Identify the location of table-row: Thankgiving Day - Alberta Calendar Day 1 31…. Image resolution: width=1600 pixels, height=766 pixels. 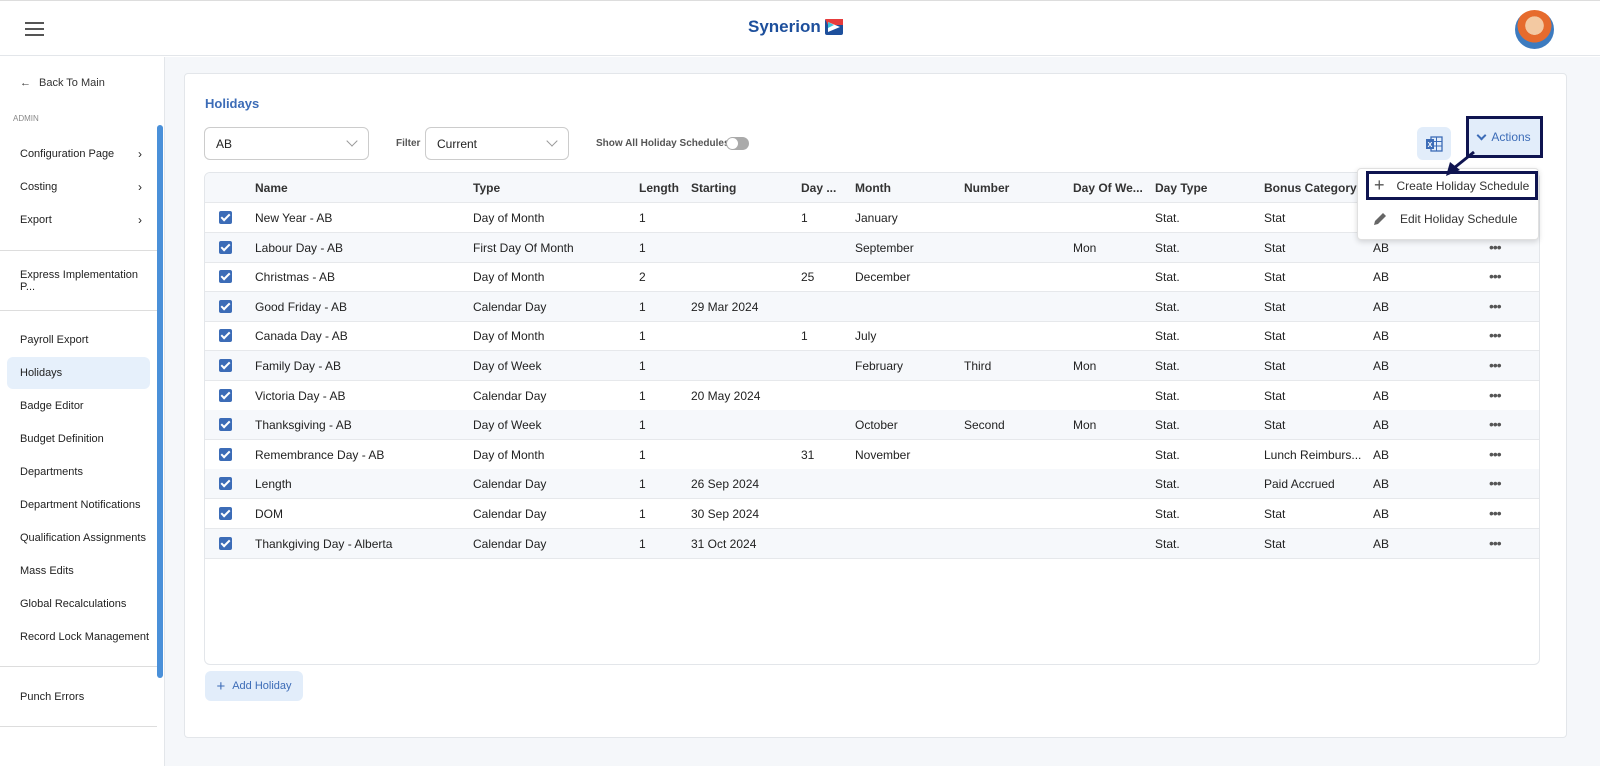
(872, 543).